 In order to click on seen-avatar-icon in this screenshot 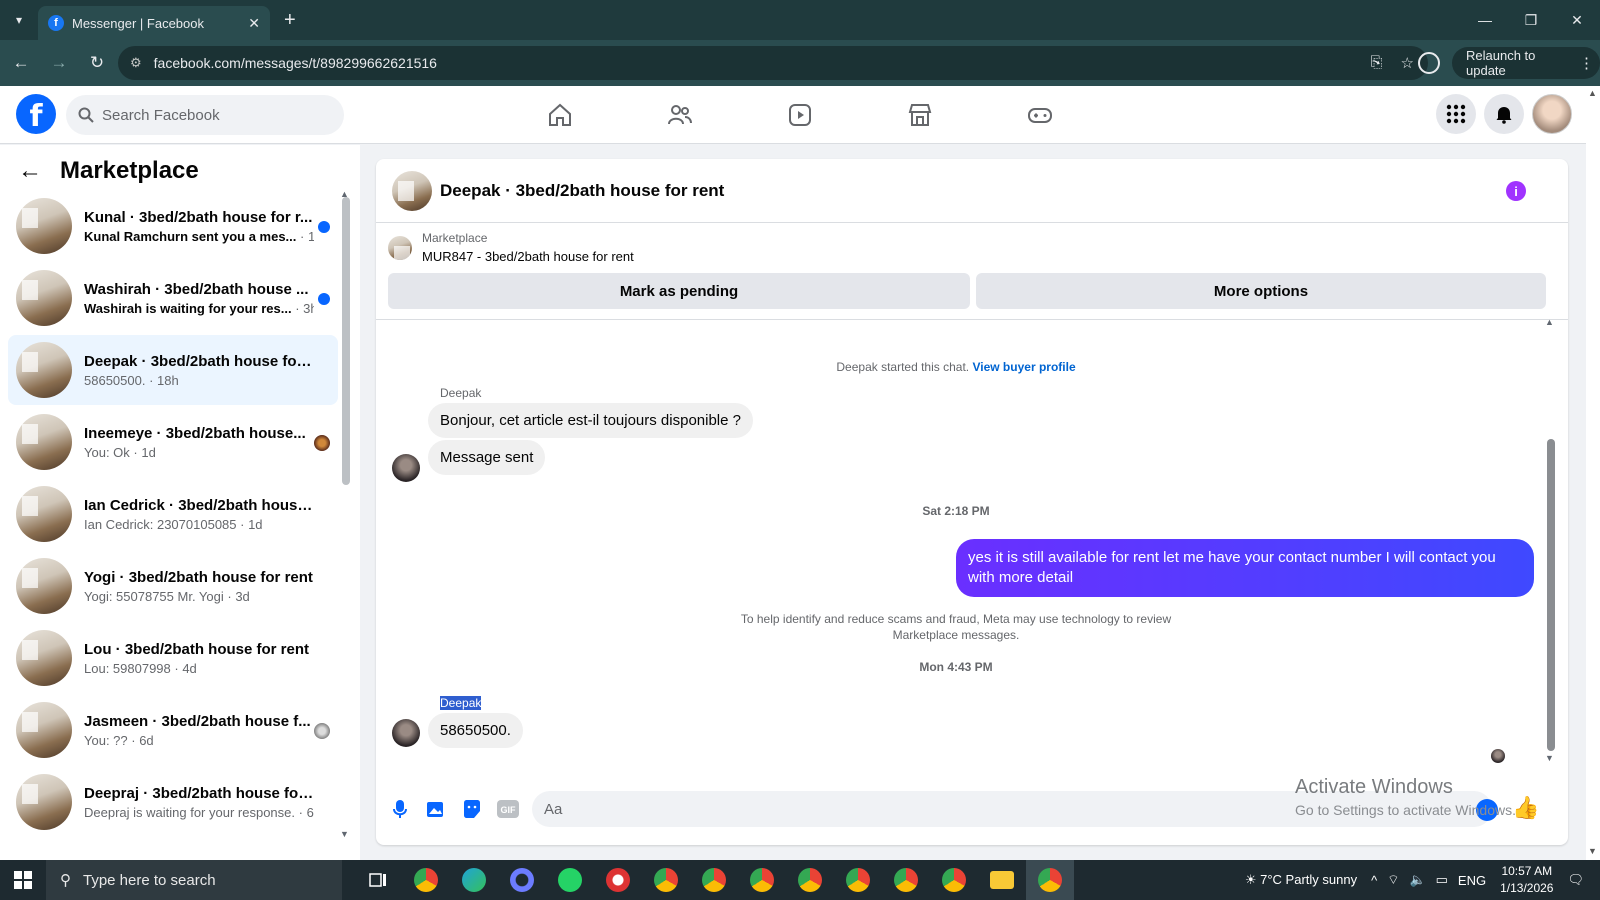, I will do `click(322, 443)`.